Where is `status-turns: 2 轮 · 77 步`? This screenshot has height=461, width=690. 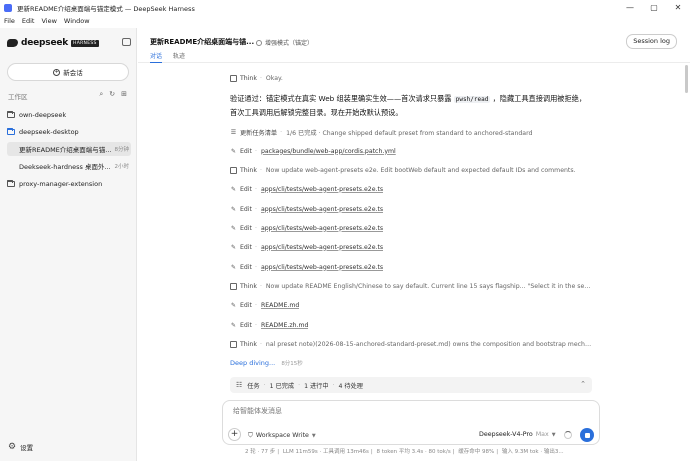
status-turns: 2 轮 · 77 步 is located at coordinates (260, 452).